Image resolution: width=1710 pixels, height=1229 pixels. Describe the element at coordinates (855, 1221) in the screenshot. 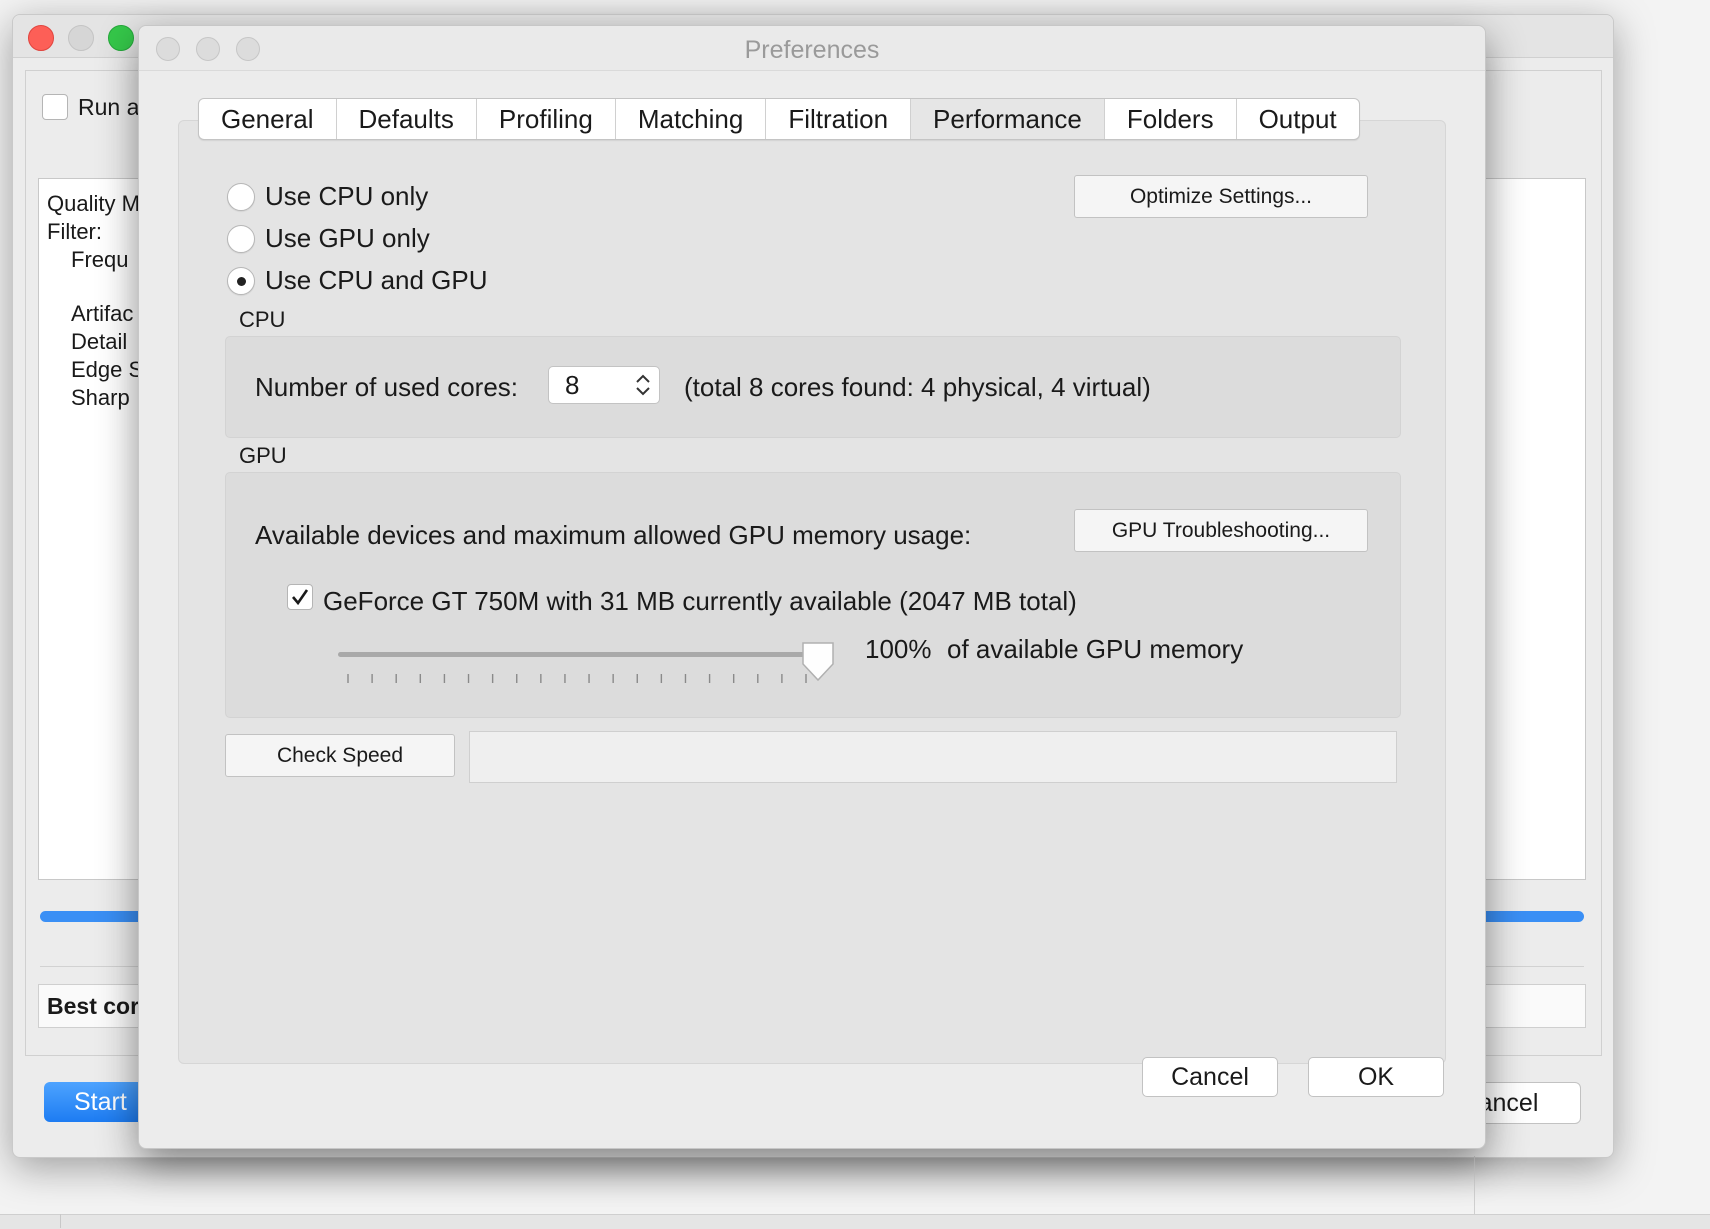

I see `bottom-strip` at that location.